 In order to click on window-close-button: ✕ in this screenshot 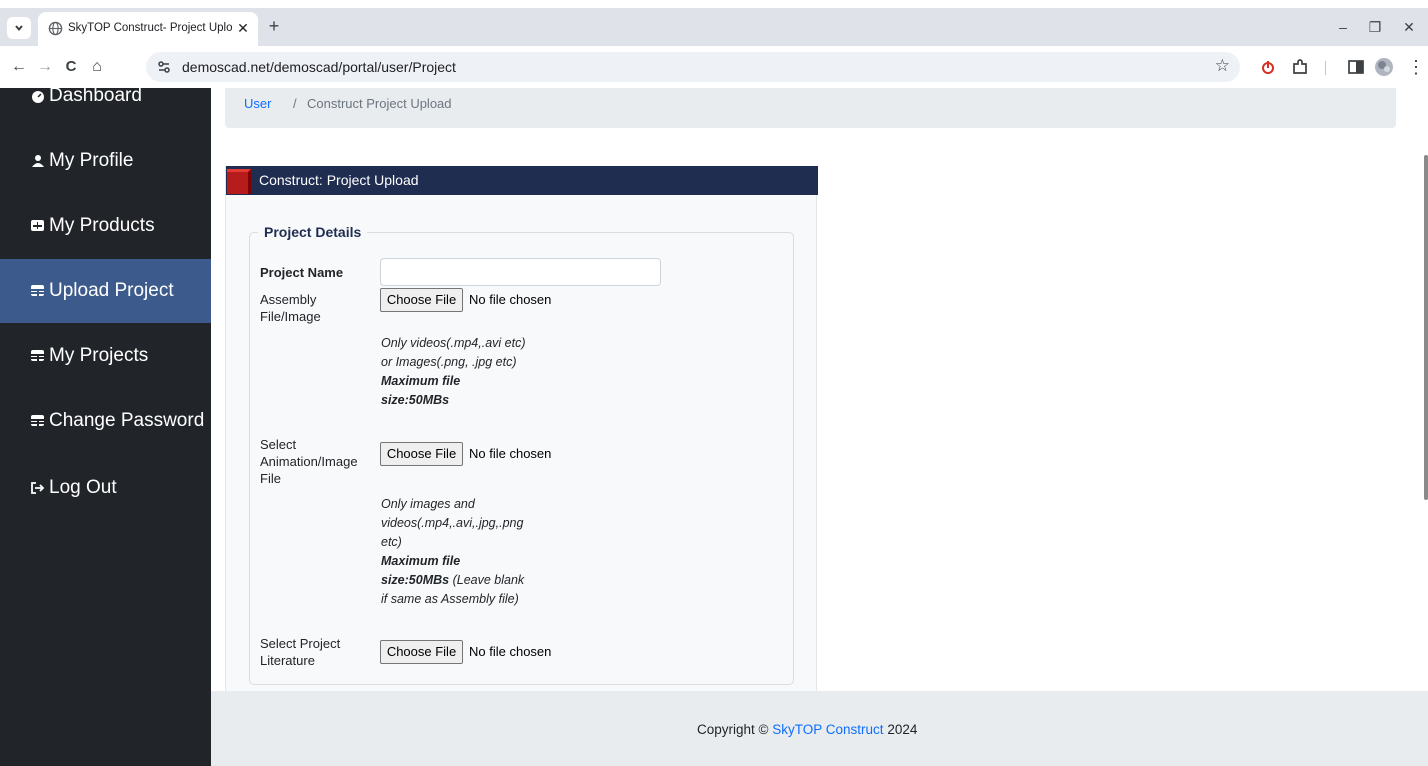, I will do `click(1409, 27)`.